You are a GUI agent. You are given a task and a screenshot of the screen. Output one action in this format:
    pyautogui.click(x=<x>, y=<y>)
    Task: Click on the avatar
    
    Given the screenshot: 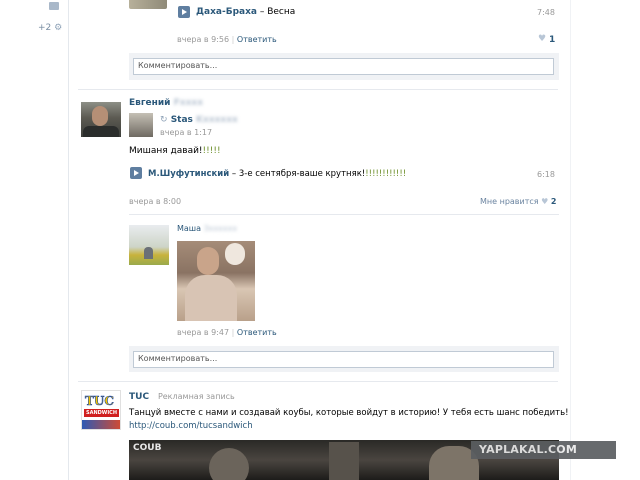 What is the action you would take?
    pyautogui.click(x=101, y=119)
    